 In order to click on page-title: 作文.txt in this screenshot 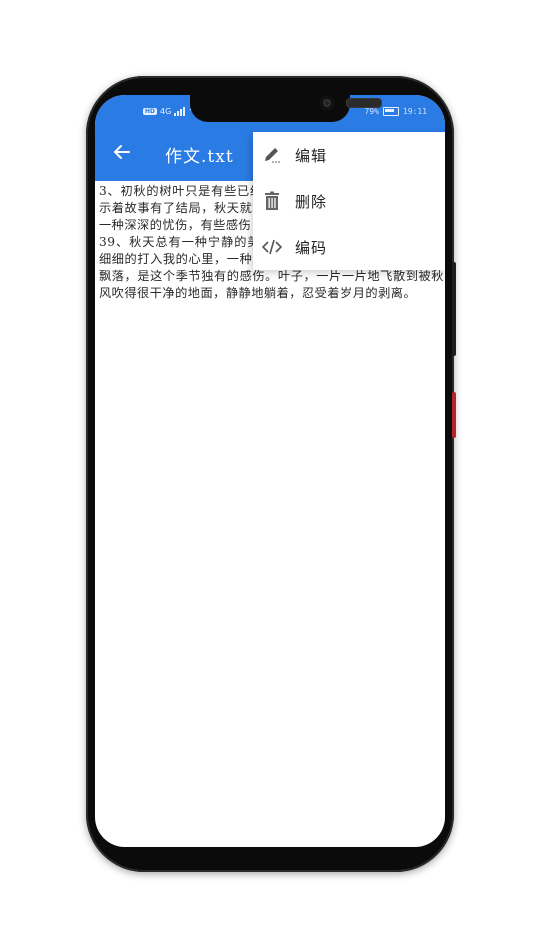, I will do `click(199, 157)`.